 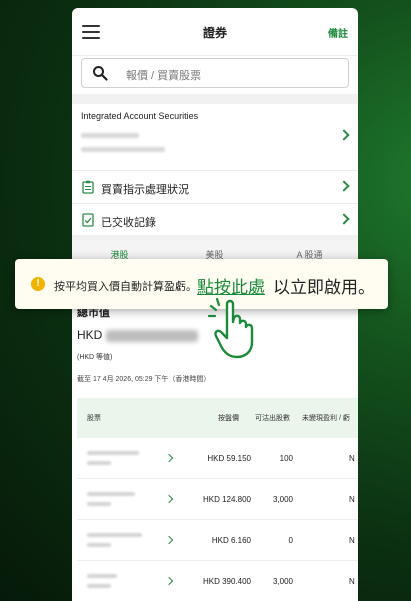 What do you see at coordinates (272, 418) in the screenshot?
I see `column-header-quantity: 可沽出股數` at bounding box center [272, 418].